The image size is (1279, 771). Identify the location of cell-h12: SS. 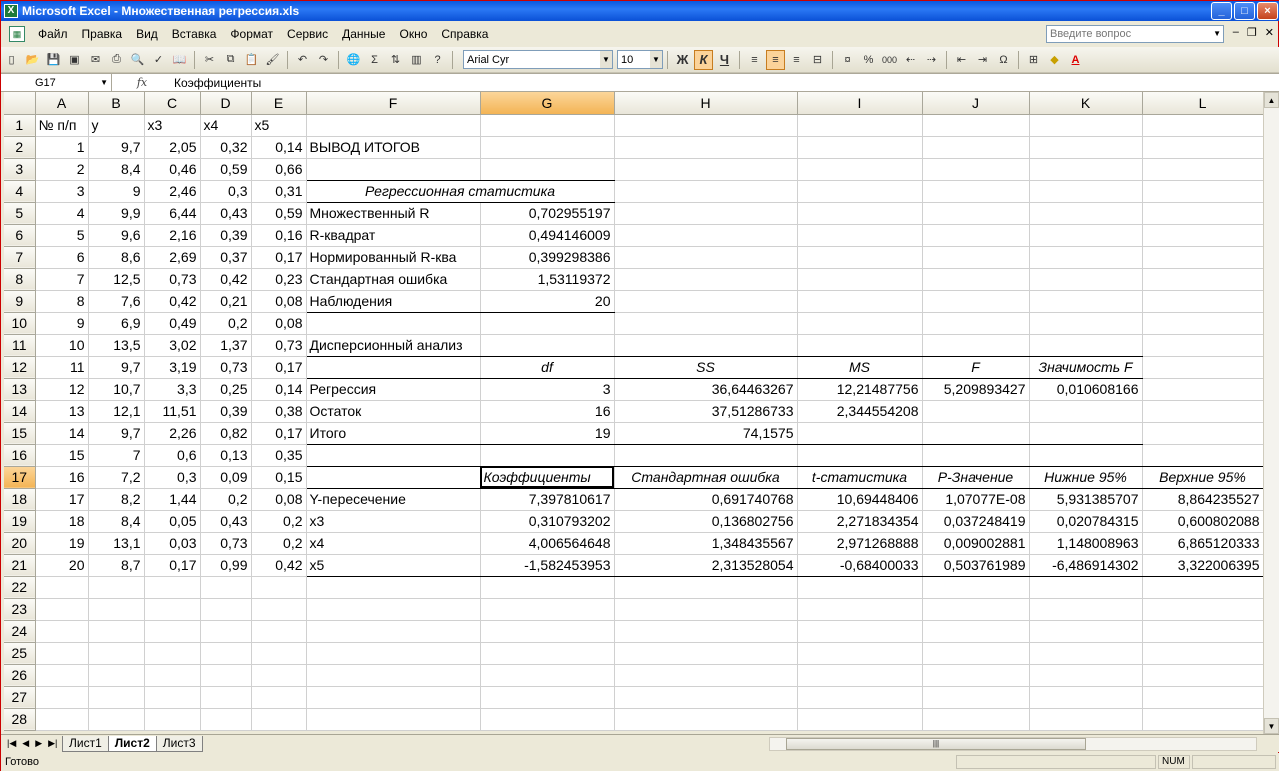
(706, 367).